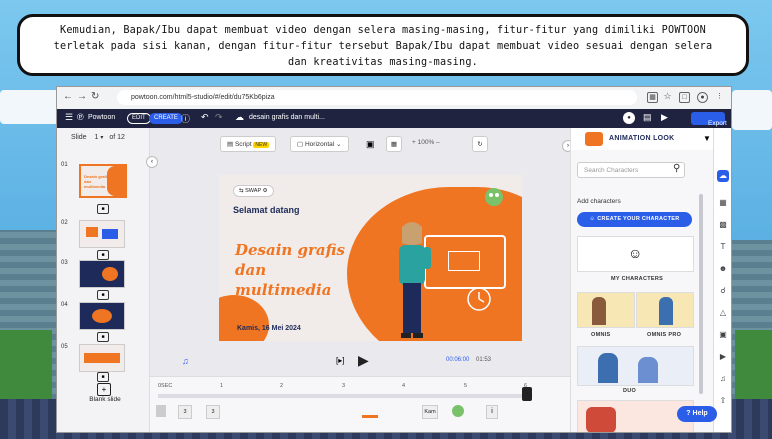 This screenshot has width=772, height=439. Describe the element at coordinates (719, 96) in the screenshot. I see `menu-icon: ⋮` at that location.